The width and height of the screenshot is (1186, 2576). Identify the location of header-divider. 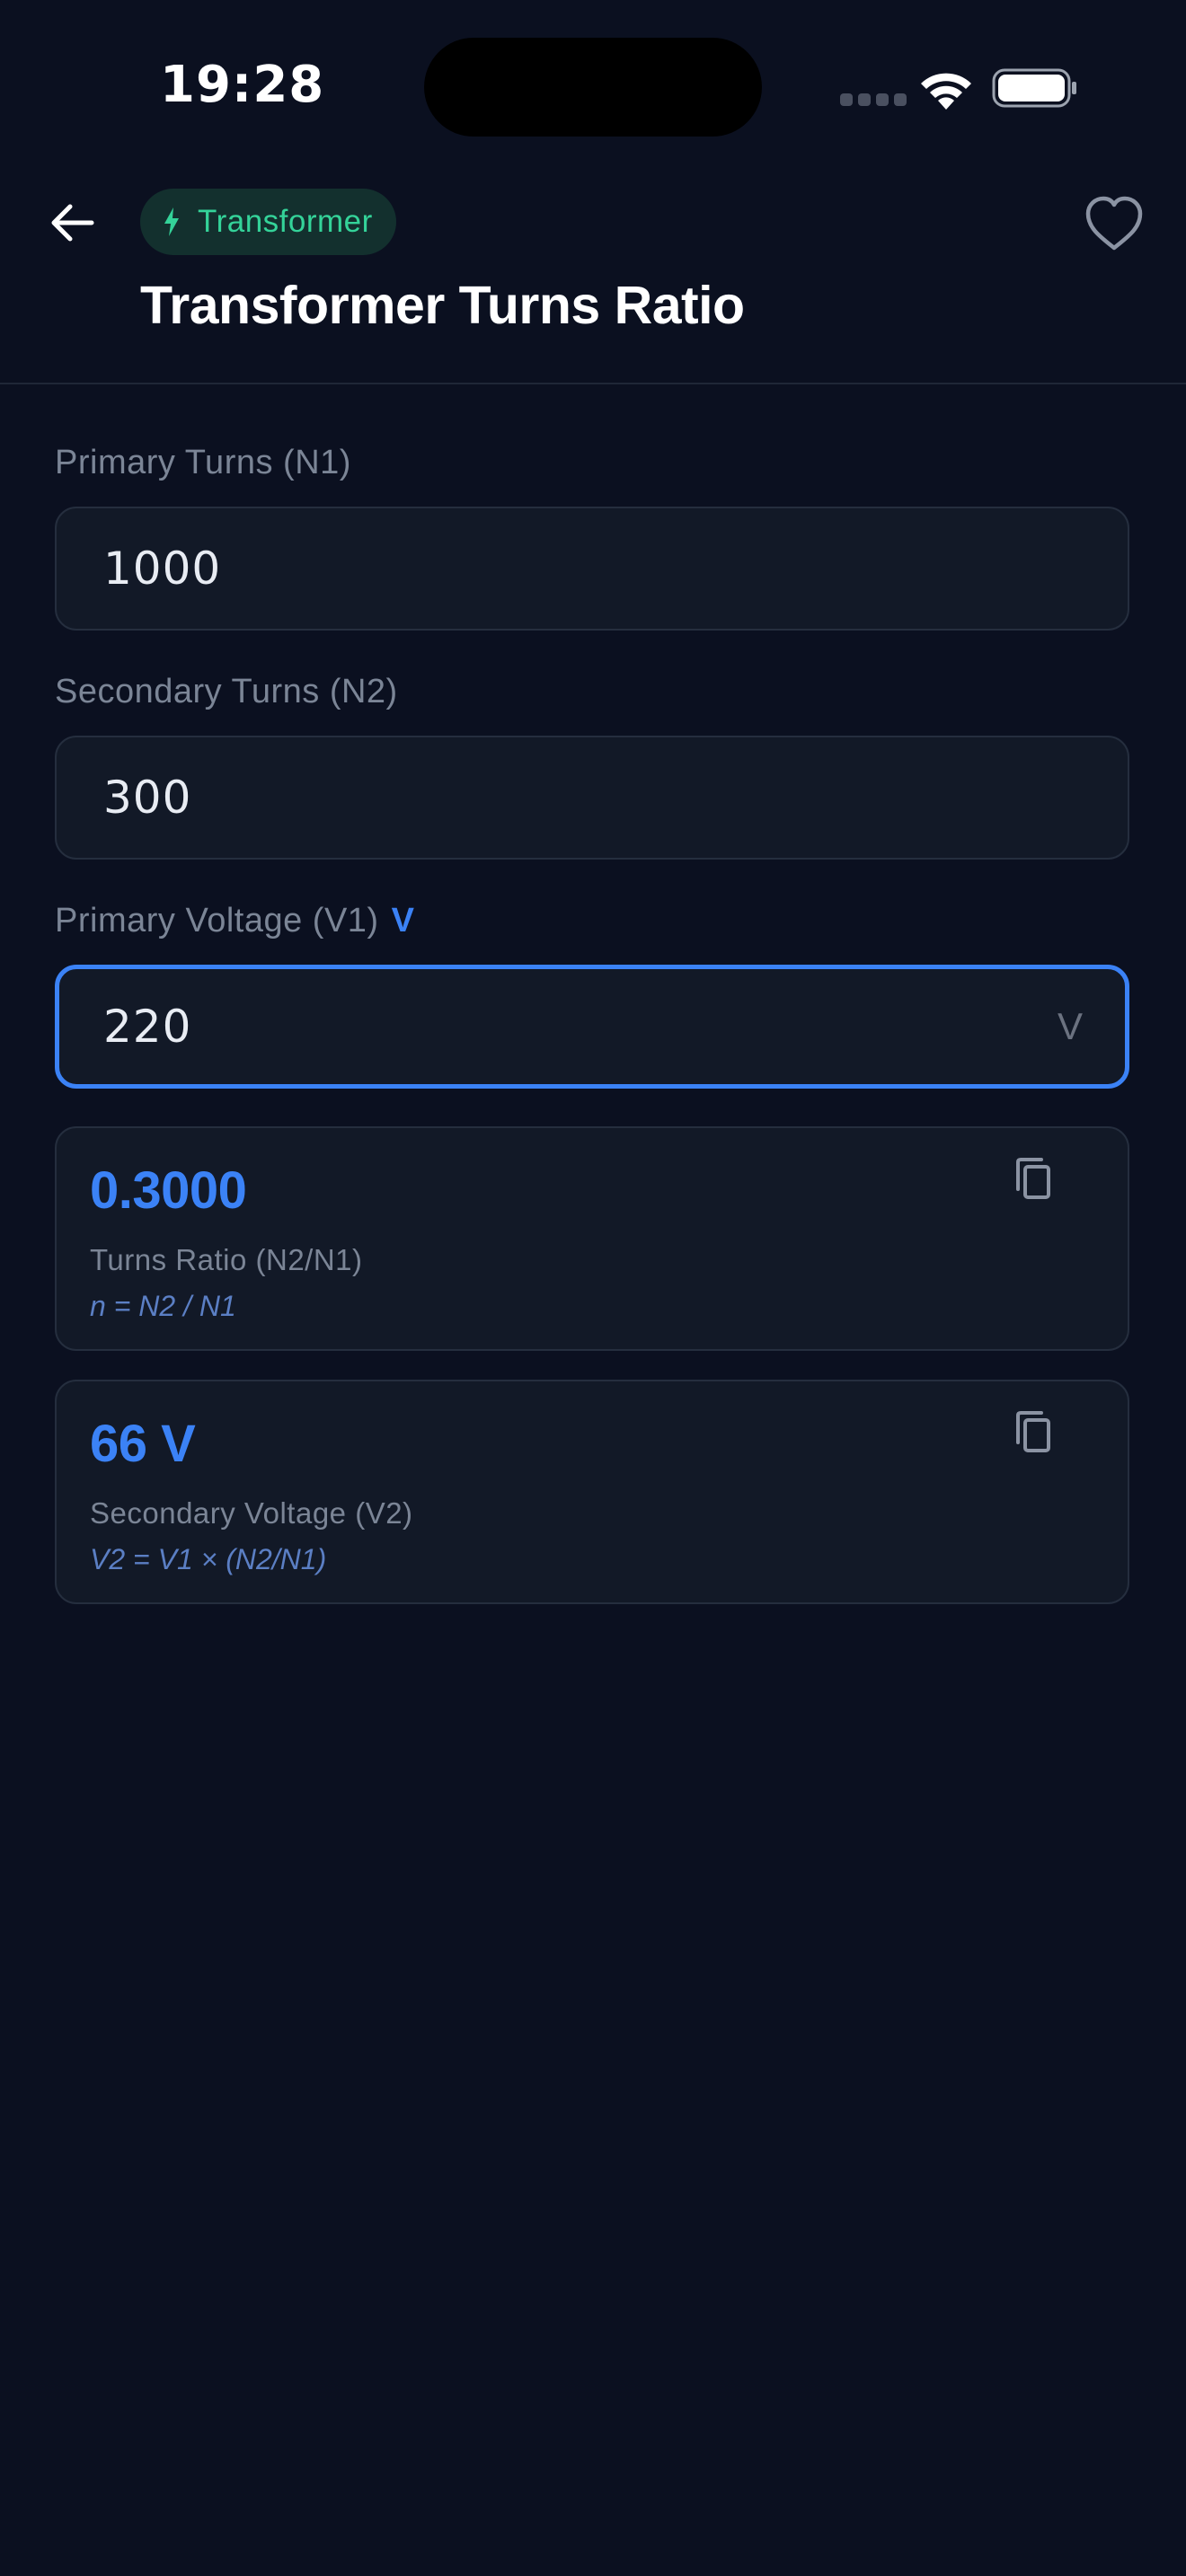
(593, 383).